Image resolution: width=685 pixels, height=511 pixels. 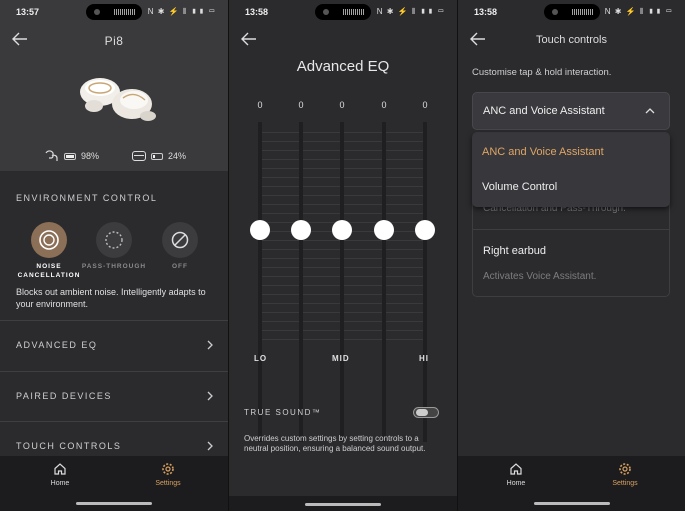 I want to click on earbuds-icon, so click(x=51, y=155).